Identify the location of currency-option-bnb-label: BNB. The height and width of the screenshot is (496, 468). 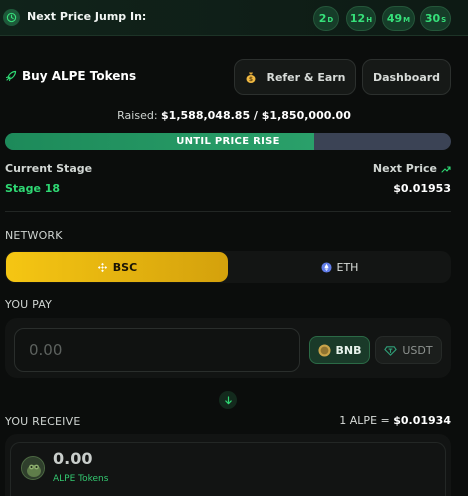
(348, 350).